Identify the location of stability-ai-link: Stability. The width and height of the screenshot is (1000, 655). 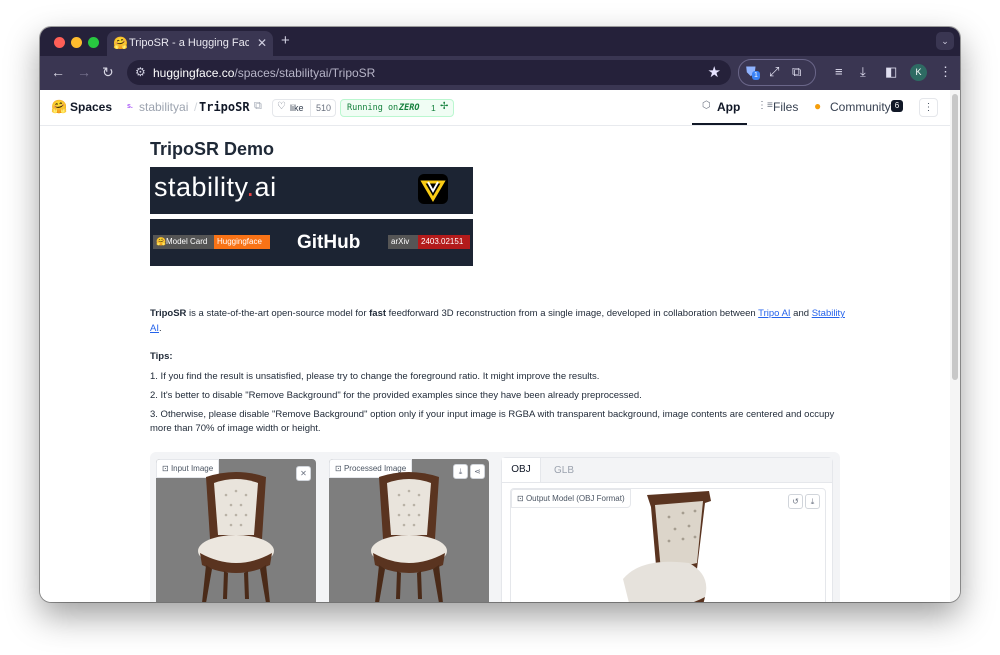
(828, 313).